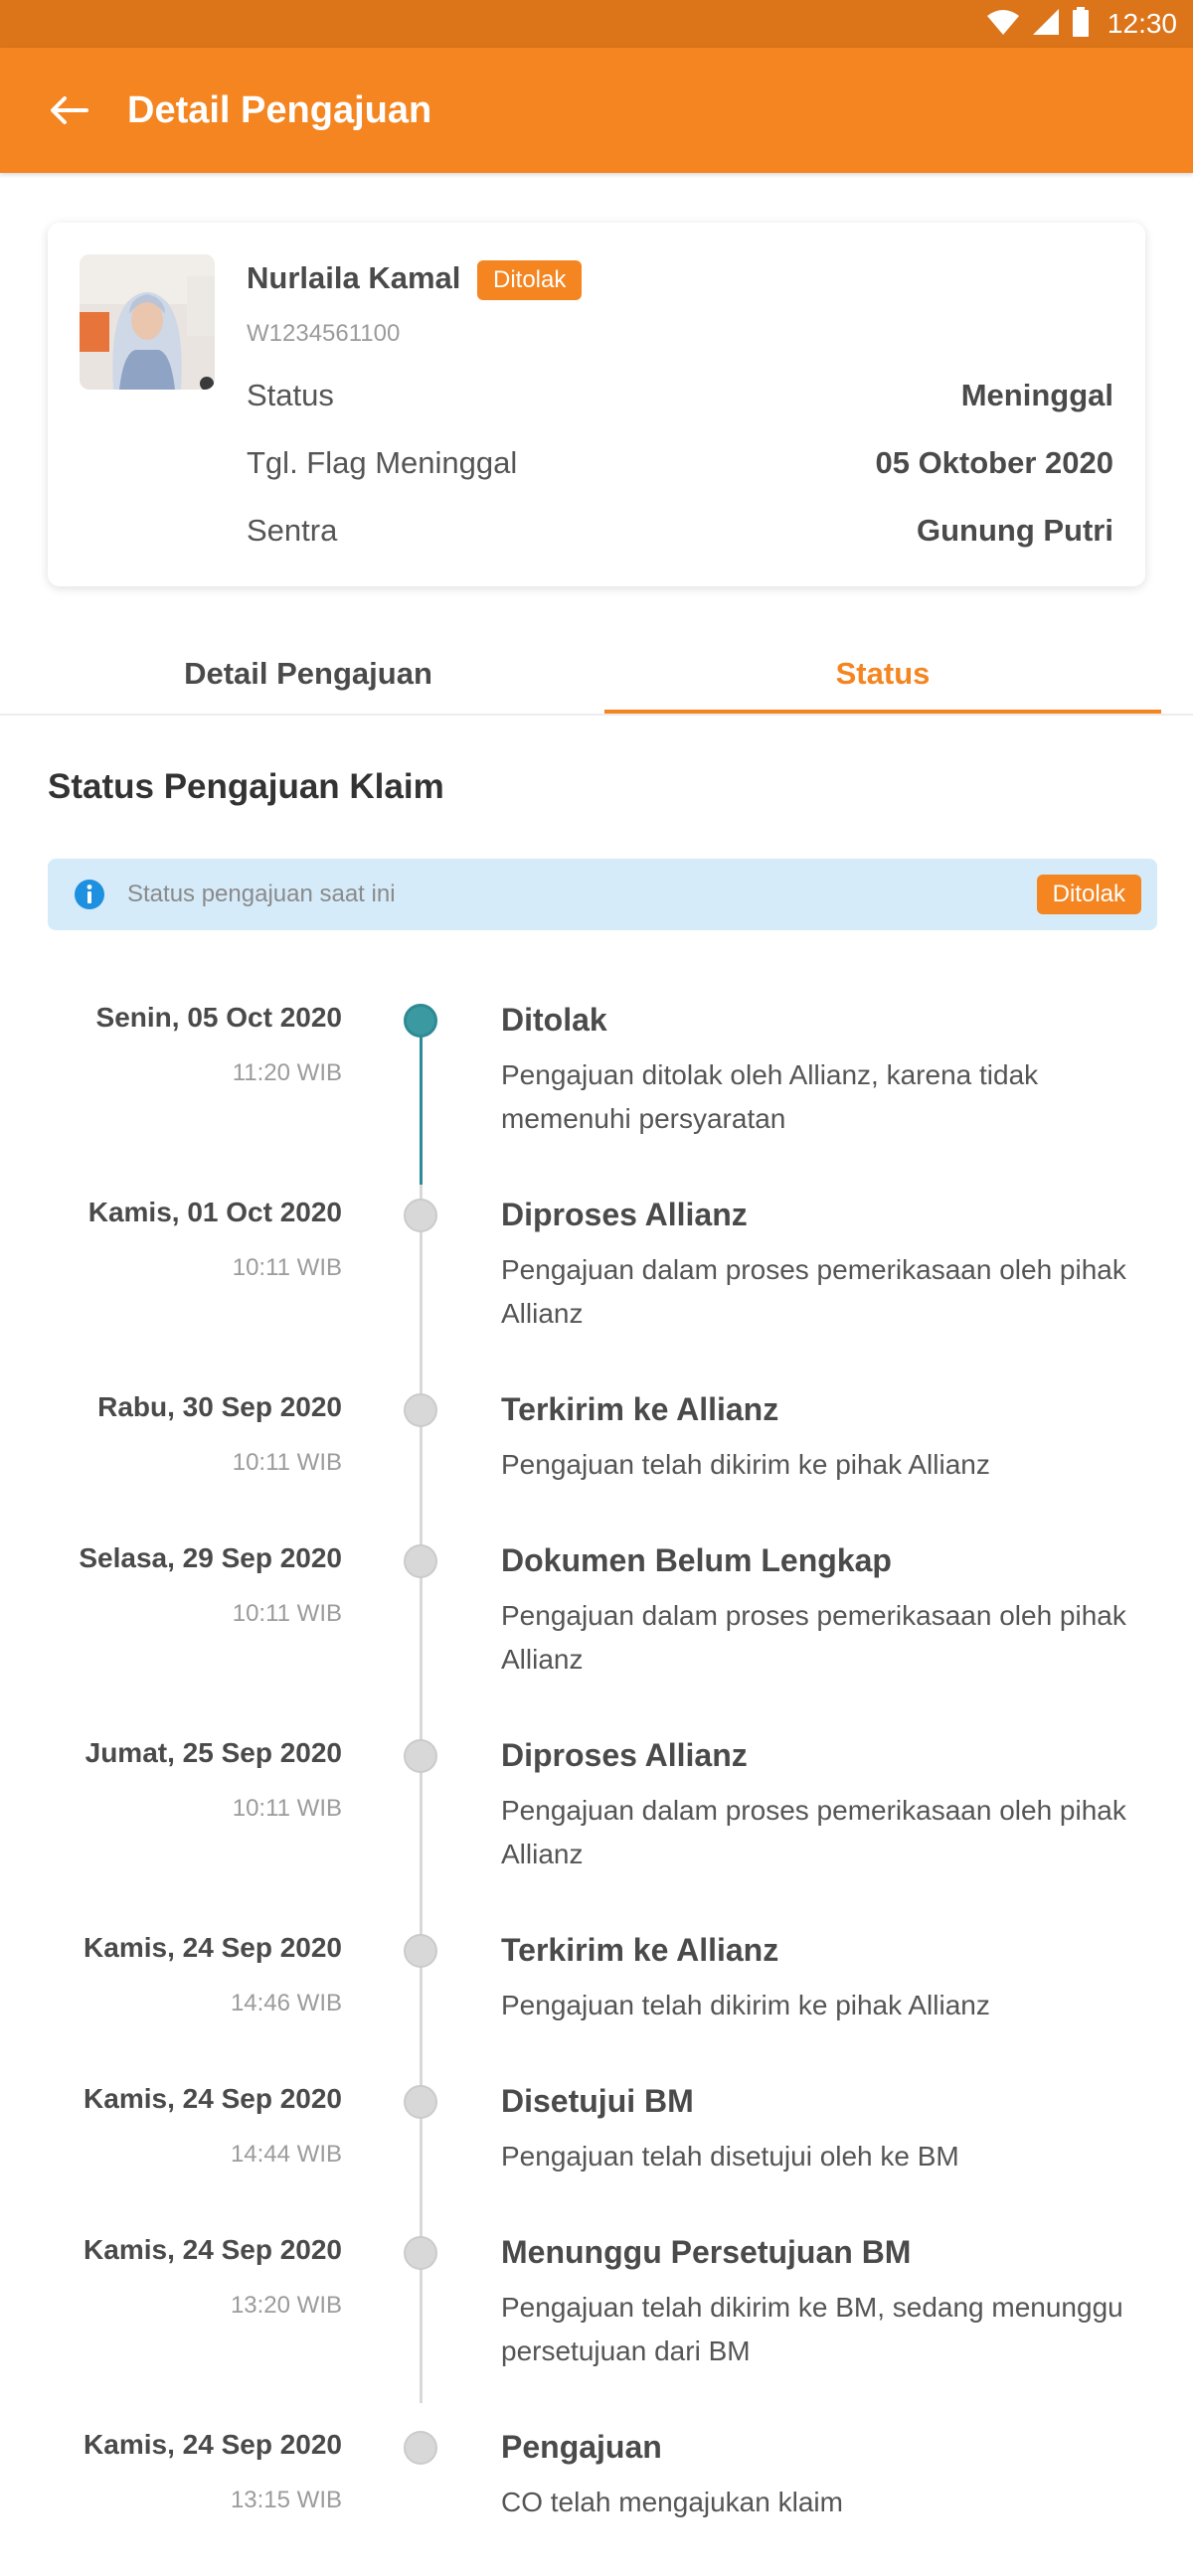 The width and height of the screenshot is (1193, 2576). I want to click on current-status-badge: Ditolak, so click(1088, 894).